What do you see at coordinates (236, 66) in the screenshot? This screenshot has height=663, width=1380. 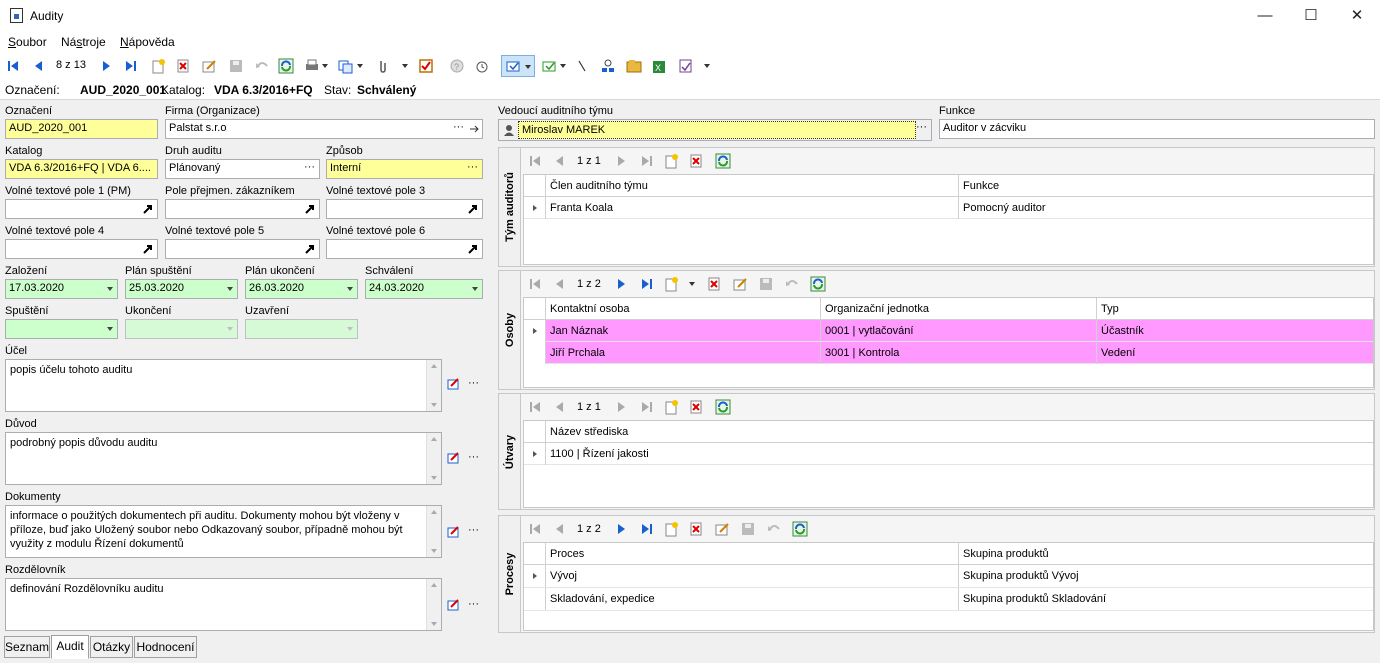 I see `save-icon` at bounding box center [236, 66].